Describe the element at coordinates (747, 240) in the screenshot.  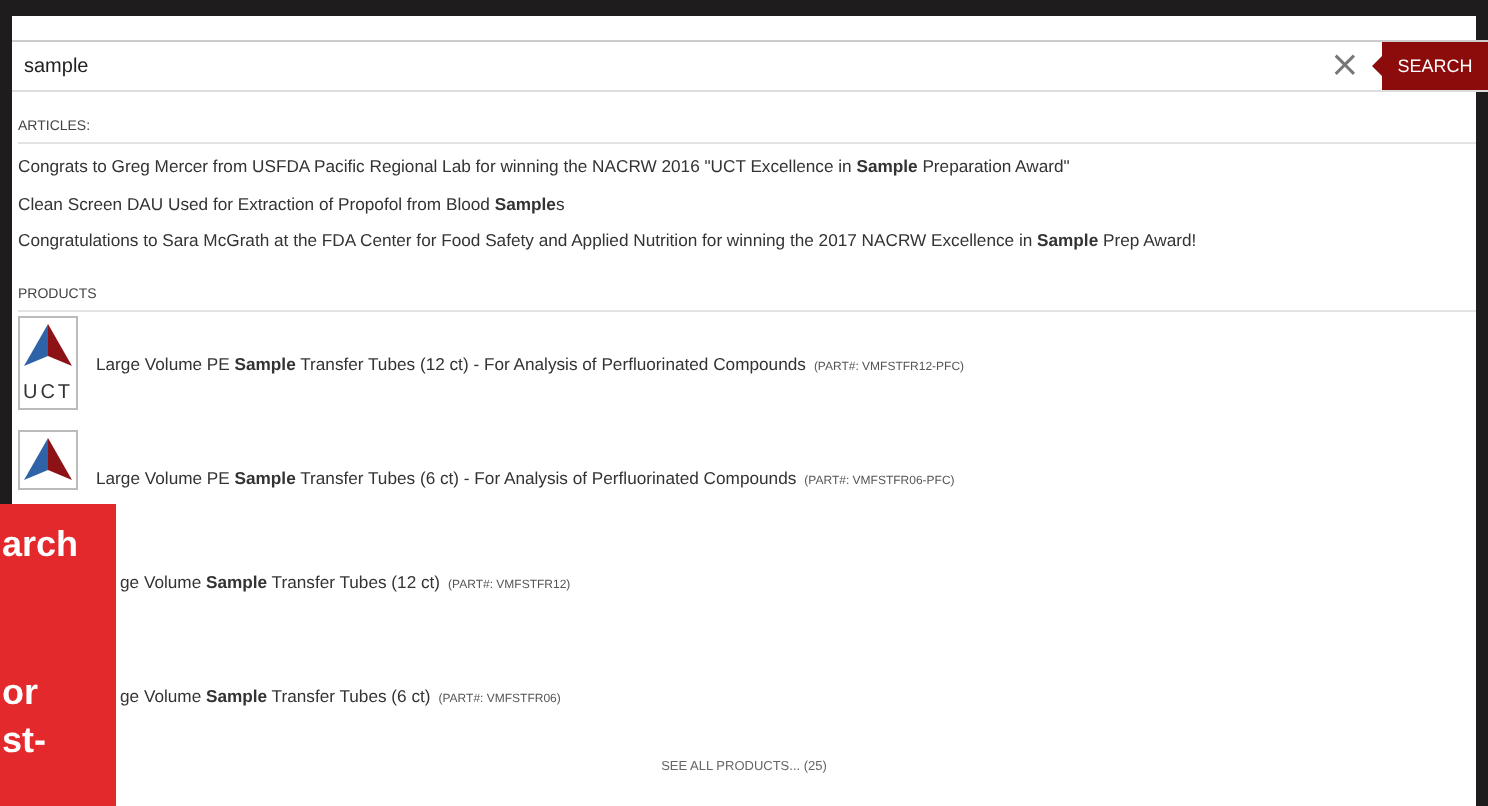
I see `article-link: Congratulations to Sara McGrath at the FDA Center for Food Safety and Applied Nutrition for winning the 2017 NACRW Excellence in Sample Prep Award!` at that location.